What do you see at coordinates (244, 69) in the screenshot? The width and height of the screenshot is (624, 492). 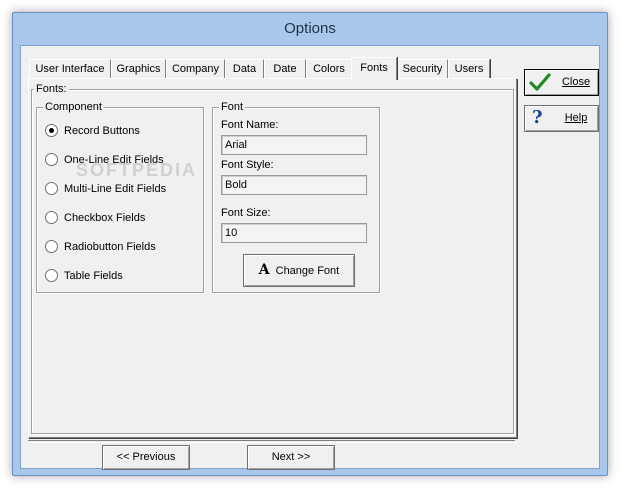 I see `tab-data: Data` at bounding box center [244, 69].